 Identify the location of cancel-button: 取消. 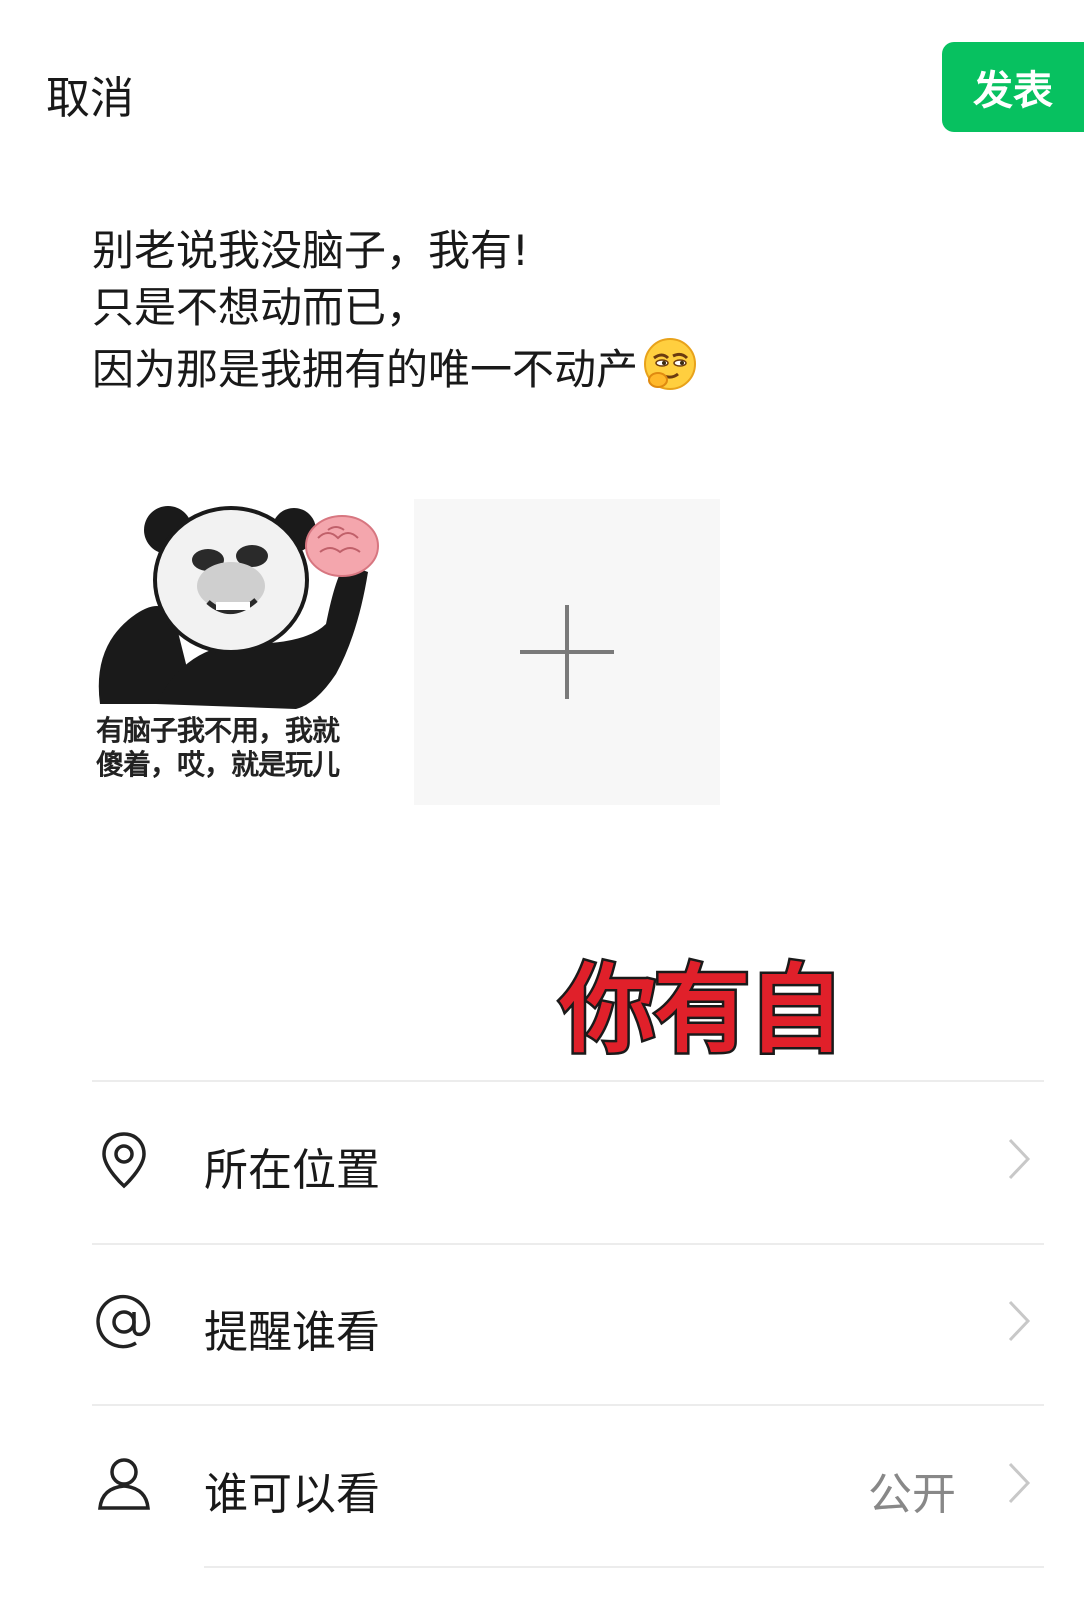
(90, 94).